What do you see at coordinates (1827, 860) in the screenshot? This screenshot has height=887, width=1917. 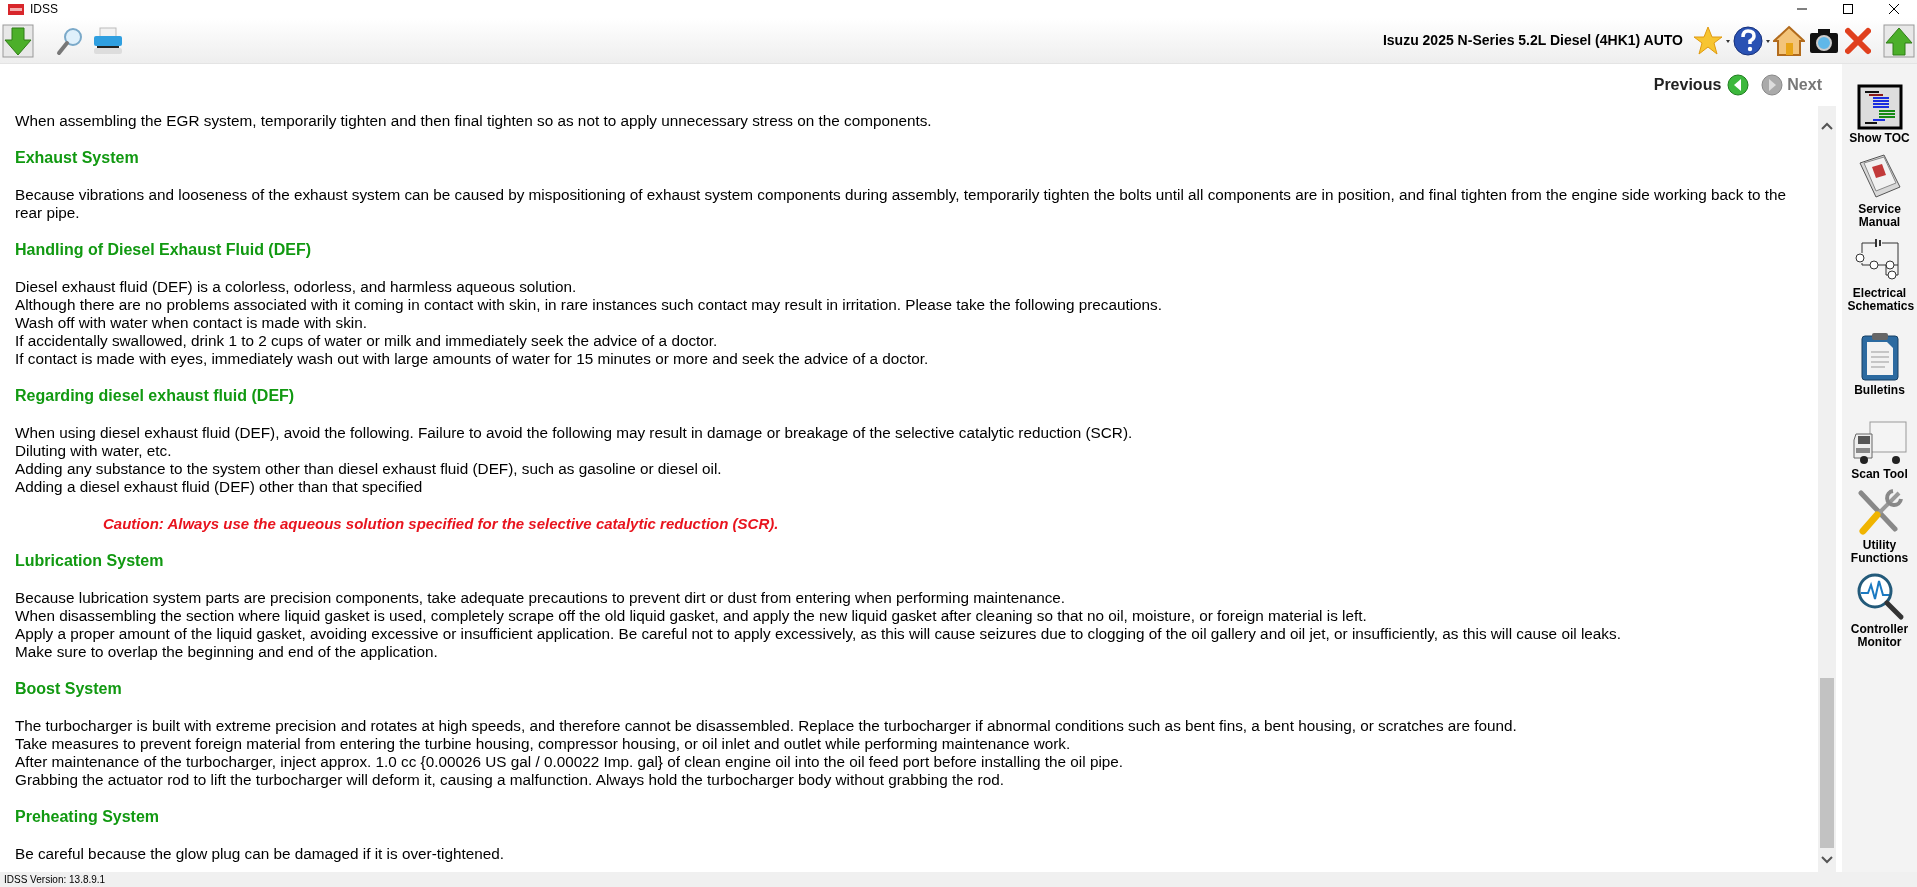 I see `scroll-down-icon` at bounding box center [1827, 860].